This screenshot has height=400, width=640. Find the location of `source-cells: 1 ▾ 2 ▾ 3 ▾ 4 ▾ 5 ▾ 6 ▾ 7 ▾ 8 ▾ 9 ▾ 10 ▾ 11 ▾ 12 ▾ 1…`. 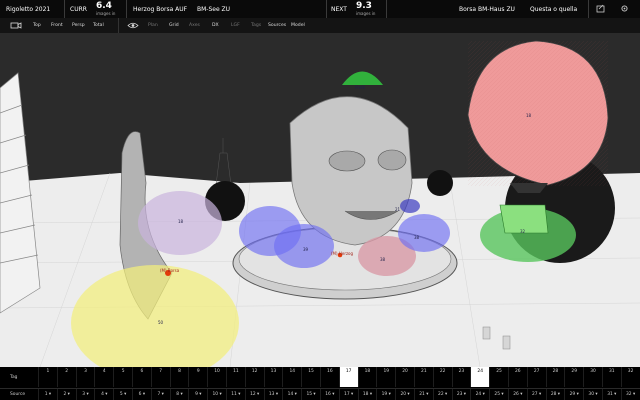

source-cells: 1 ▾ 2 ▾ 3 ▾ 4 ▾ 5 ▾ 6 ▾ 7 ▾ 8 ▾ 9 ▾ 10 ▾ 11 ▾ 12 ▾ 1… is located at coordinates (339, 394).